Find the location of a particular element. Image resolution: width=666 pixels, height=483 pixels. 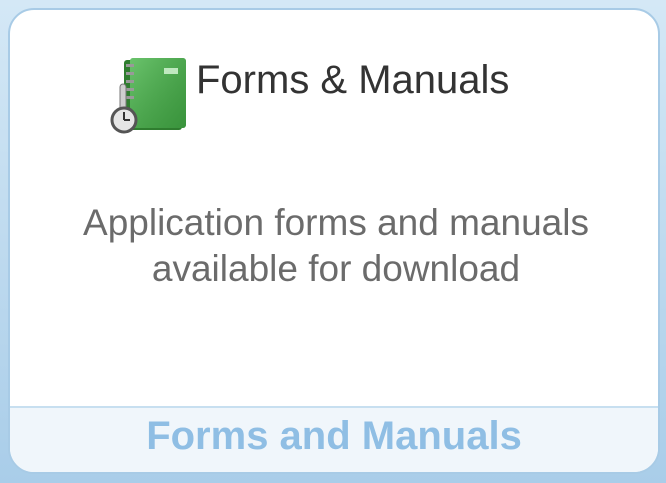

book-clock-icon is located at coordinates (147, 94).